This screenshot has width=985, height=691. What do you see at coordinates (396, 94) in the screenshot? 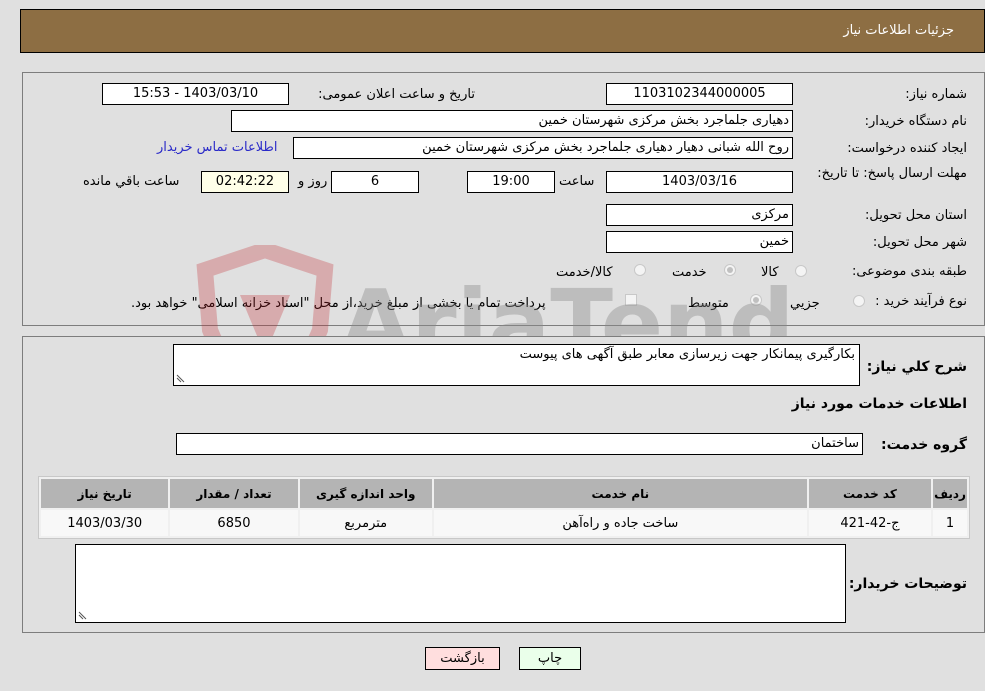
I see `announce-datetime-label: تاریخ و ساعت اعلان عمومی:` at bounding box center [396, 94].